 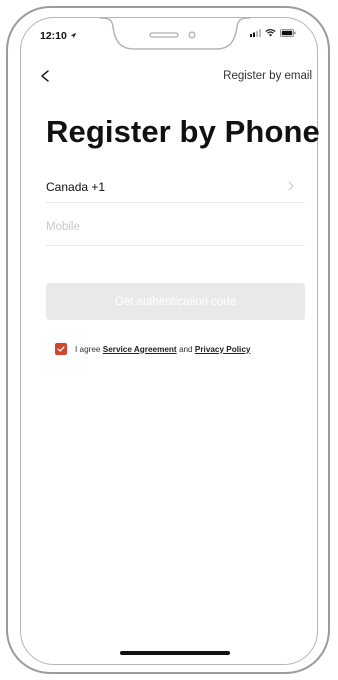 I want to click on agreement-checkbox, so click(x=61, y=349).